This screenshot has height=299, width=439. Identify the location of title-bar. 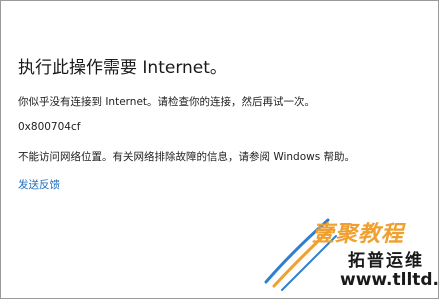
(219, 11).